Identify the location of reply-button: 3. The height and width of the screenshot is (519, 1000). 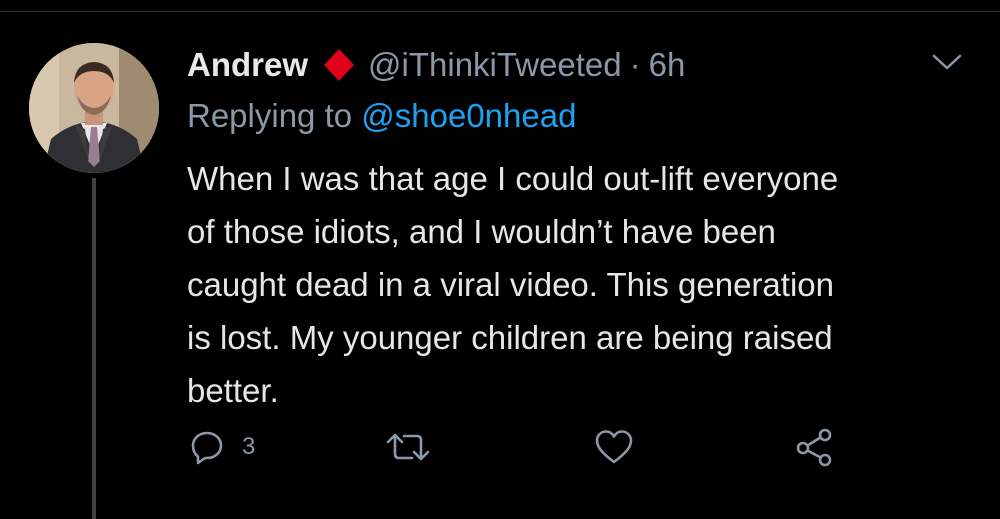
(221, 447).